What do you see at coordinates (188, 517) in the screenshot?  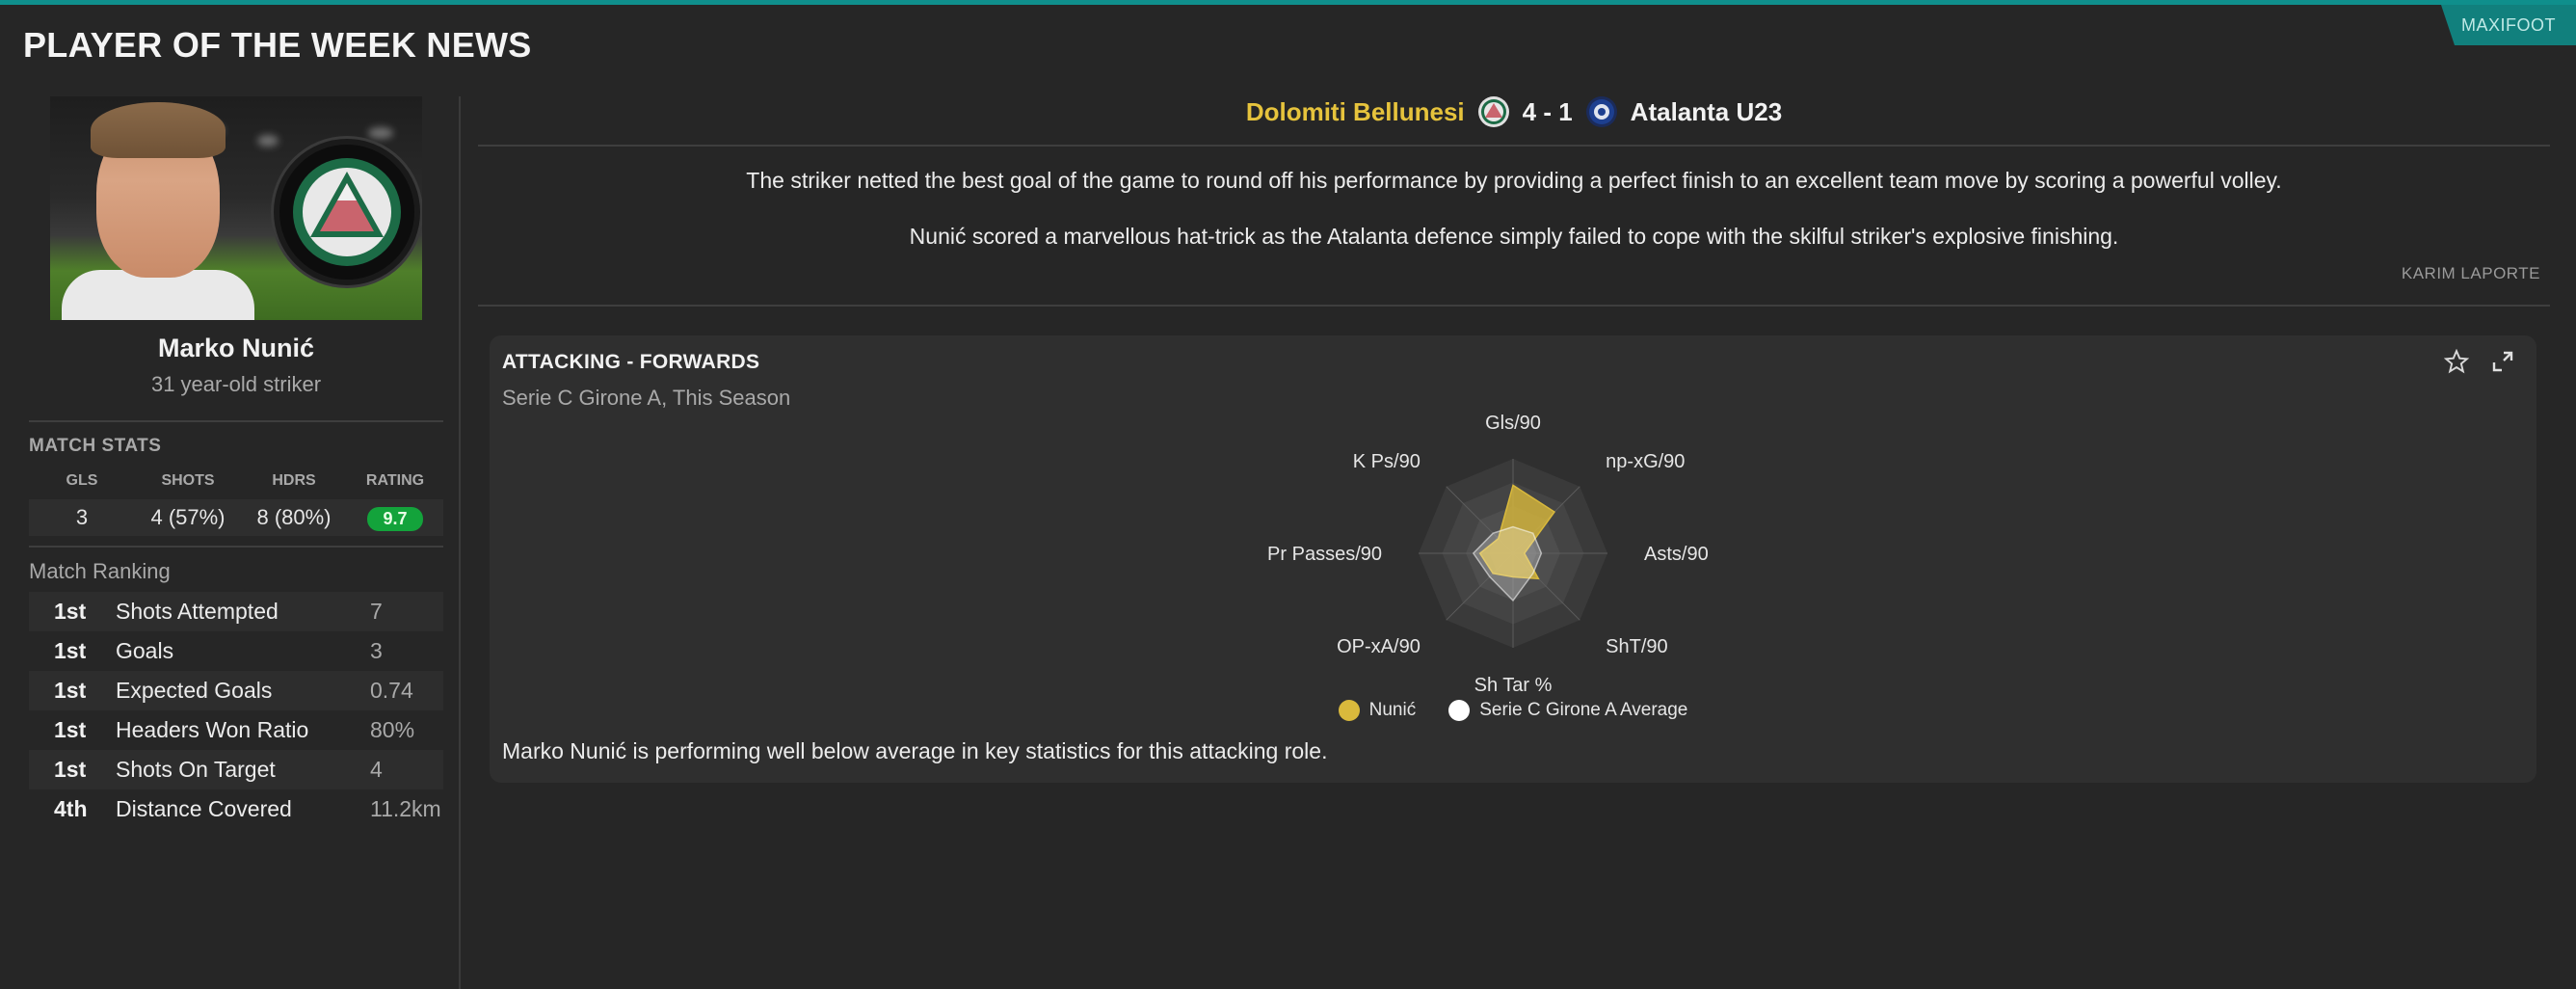 I see `value-shots: 4 (57%)` at bounding box center [188, 517].